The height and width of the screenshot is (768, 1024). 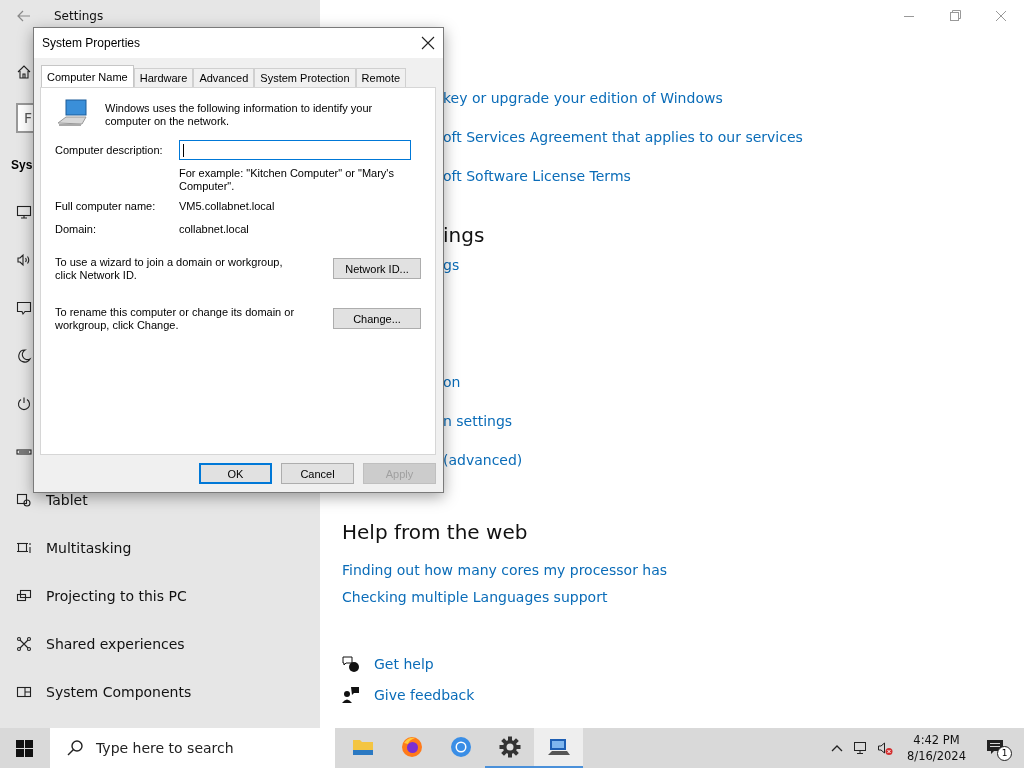 What do you see at coordinates (24, 212) in the screenshot?
I see `display-icon` at bounding box center [24, 212].